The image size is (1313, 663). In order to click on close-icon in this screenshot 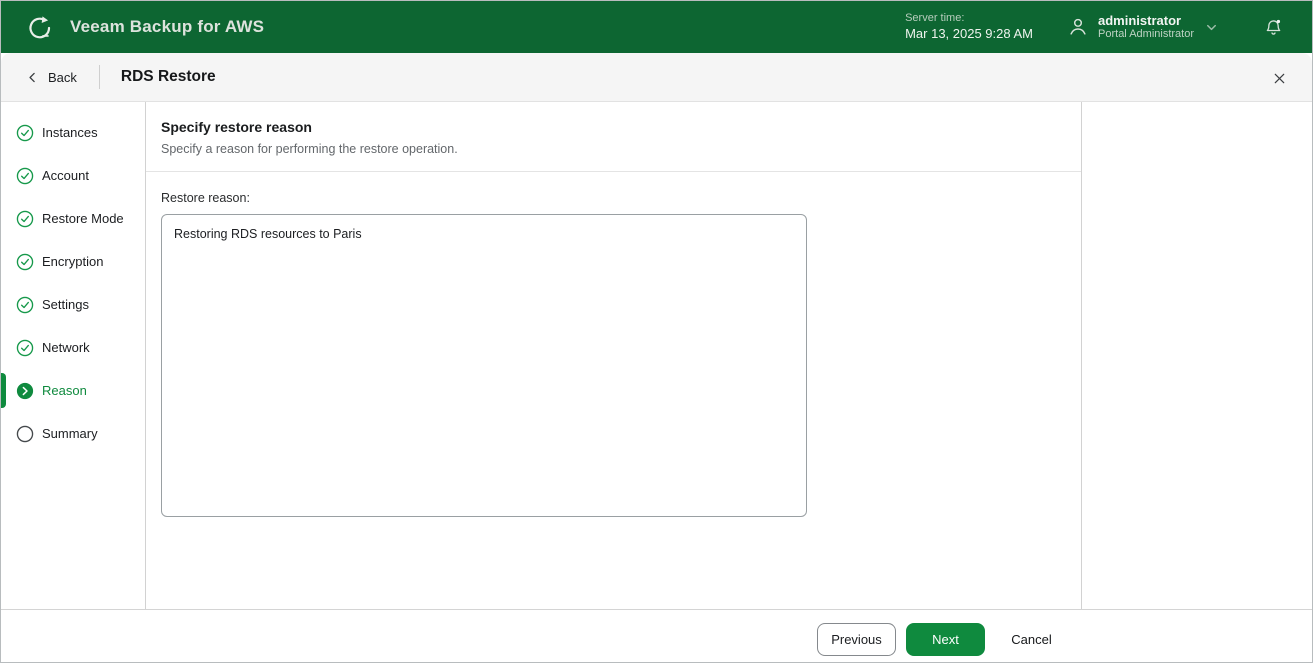, I will do `click(1279, 78)`.